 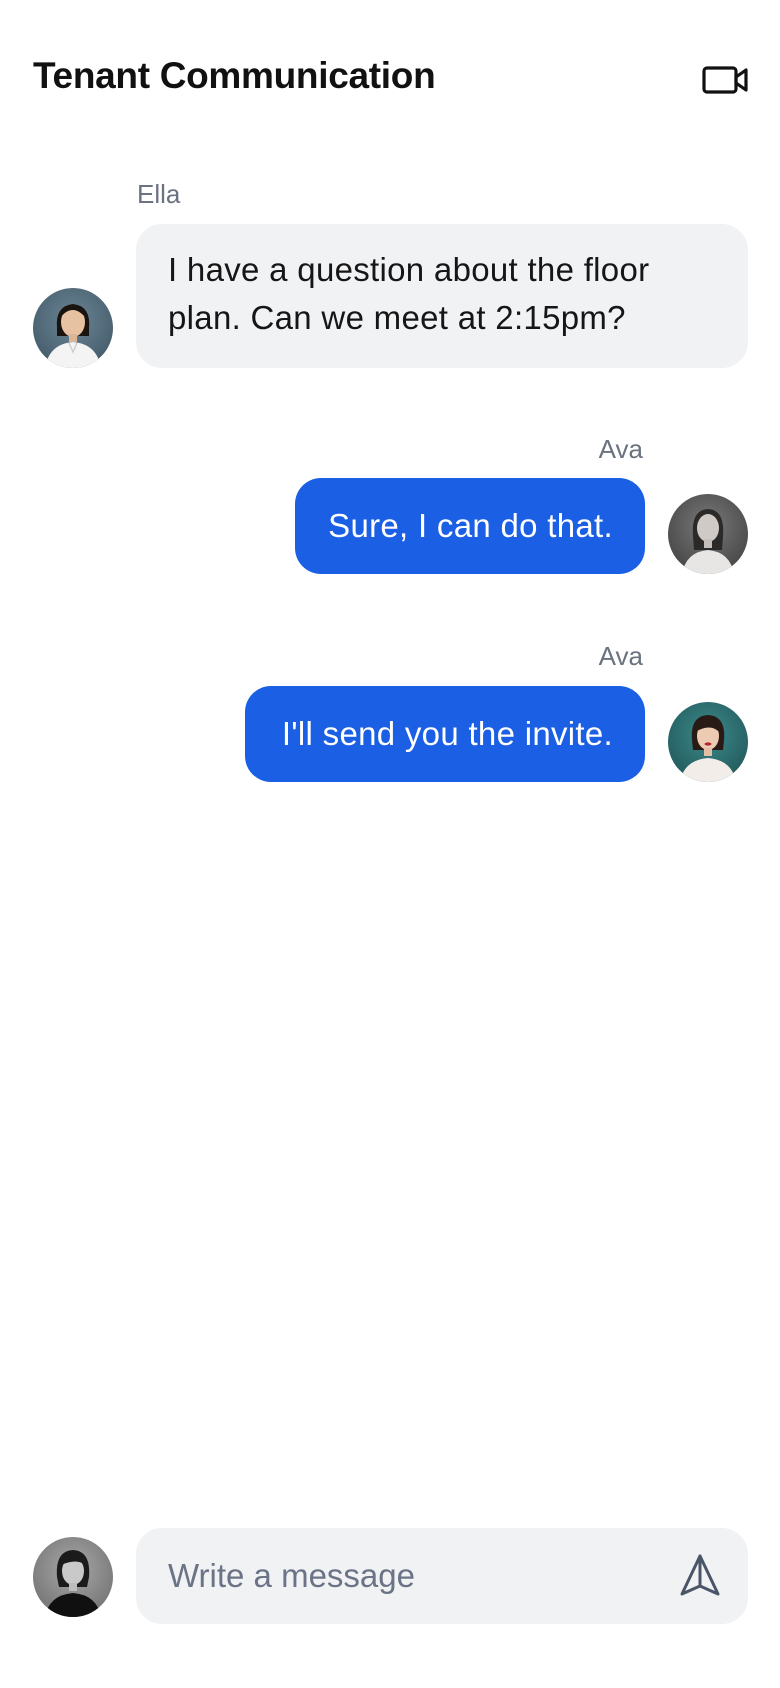 What do you see at coordinates (159, 194) in the screenshot?
I see `message-sender: Ella` at bounding box center [159, 194].